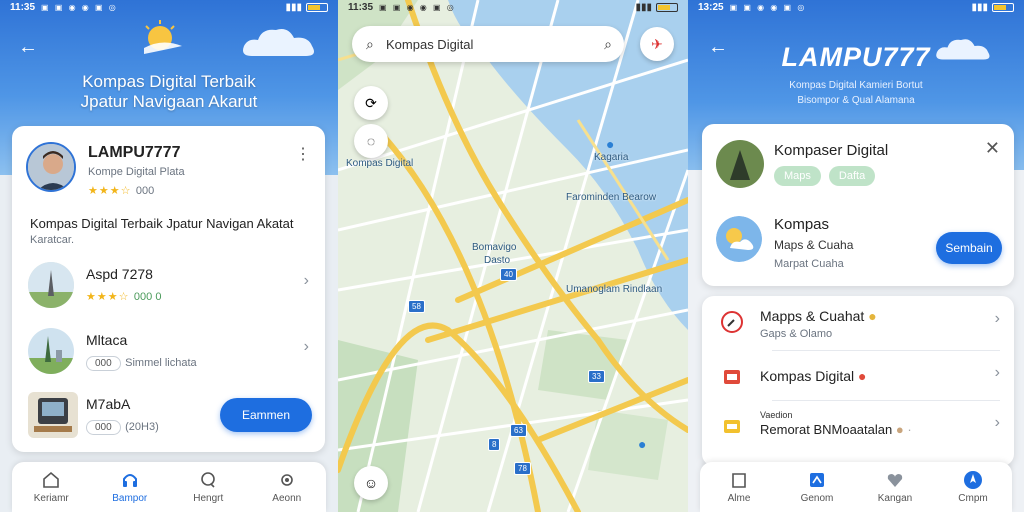  Describe the element at coordinates (809, 264) in the screenshot. I see `item-meta: Marpat Cuaha` at that location.